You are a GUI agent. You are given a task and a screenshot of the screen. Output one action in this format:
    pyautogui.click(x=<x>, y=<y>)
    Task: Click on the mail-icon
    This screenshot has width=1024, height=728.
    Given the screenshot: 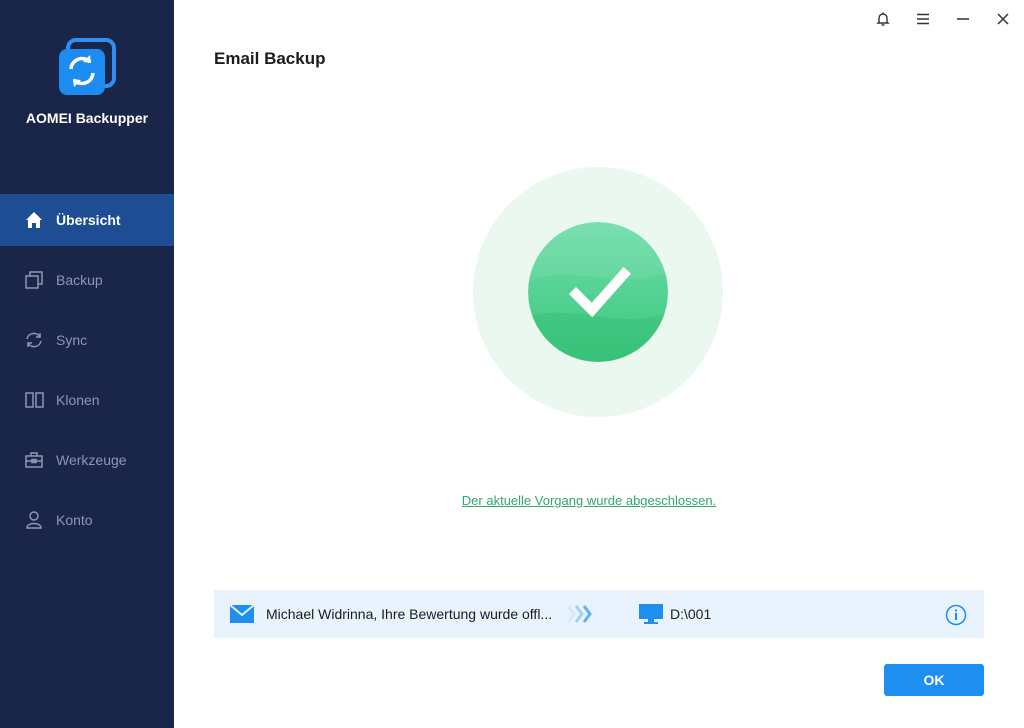 What is the action you would take?
    pyautogui.click(x=242, y=616)
    